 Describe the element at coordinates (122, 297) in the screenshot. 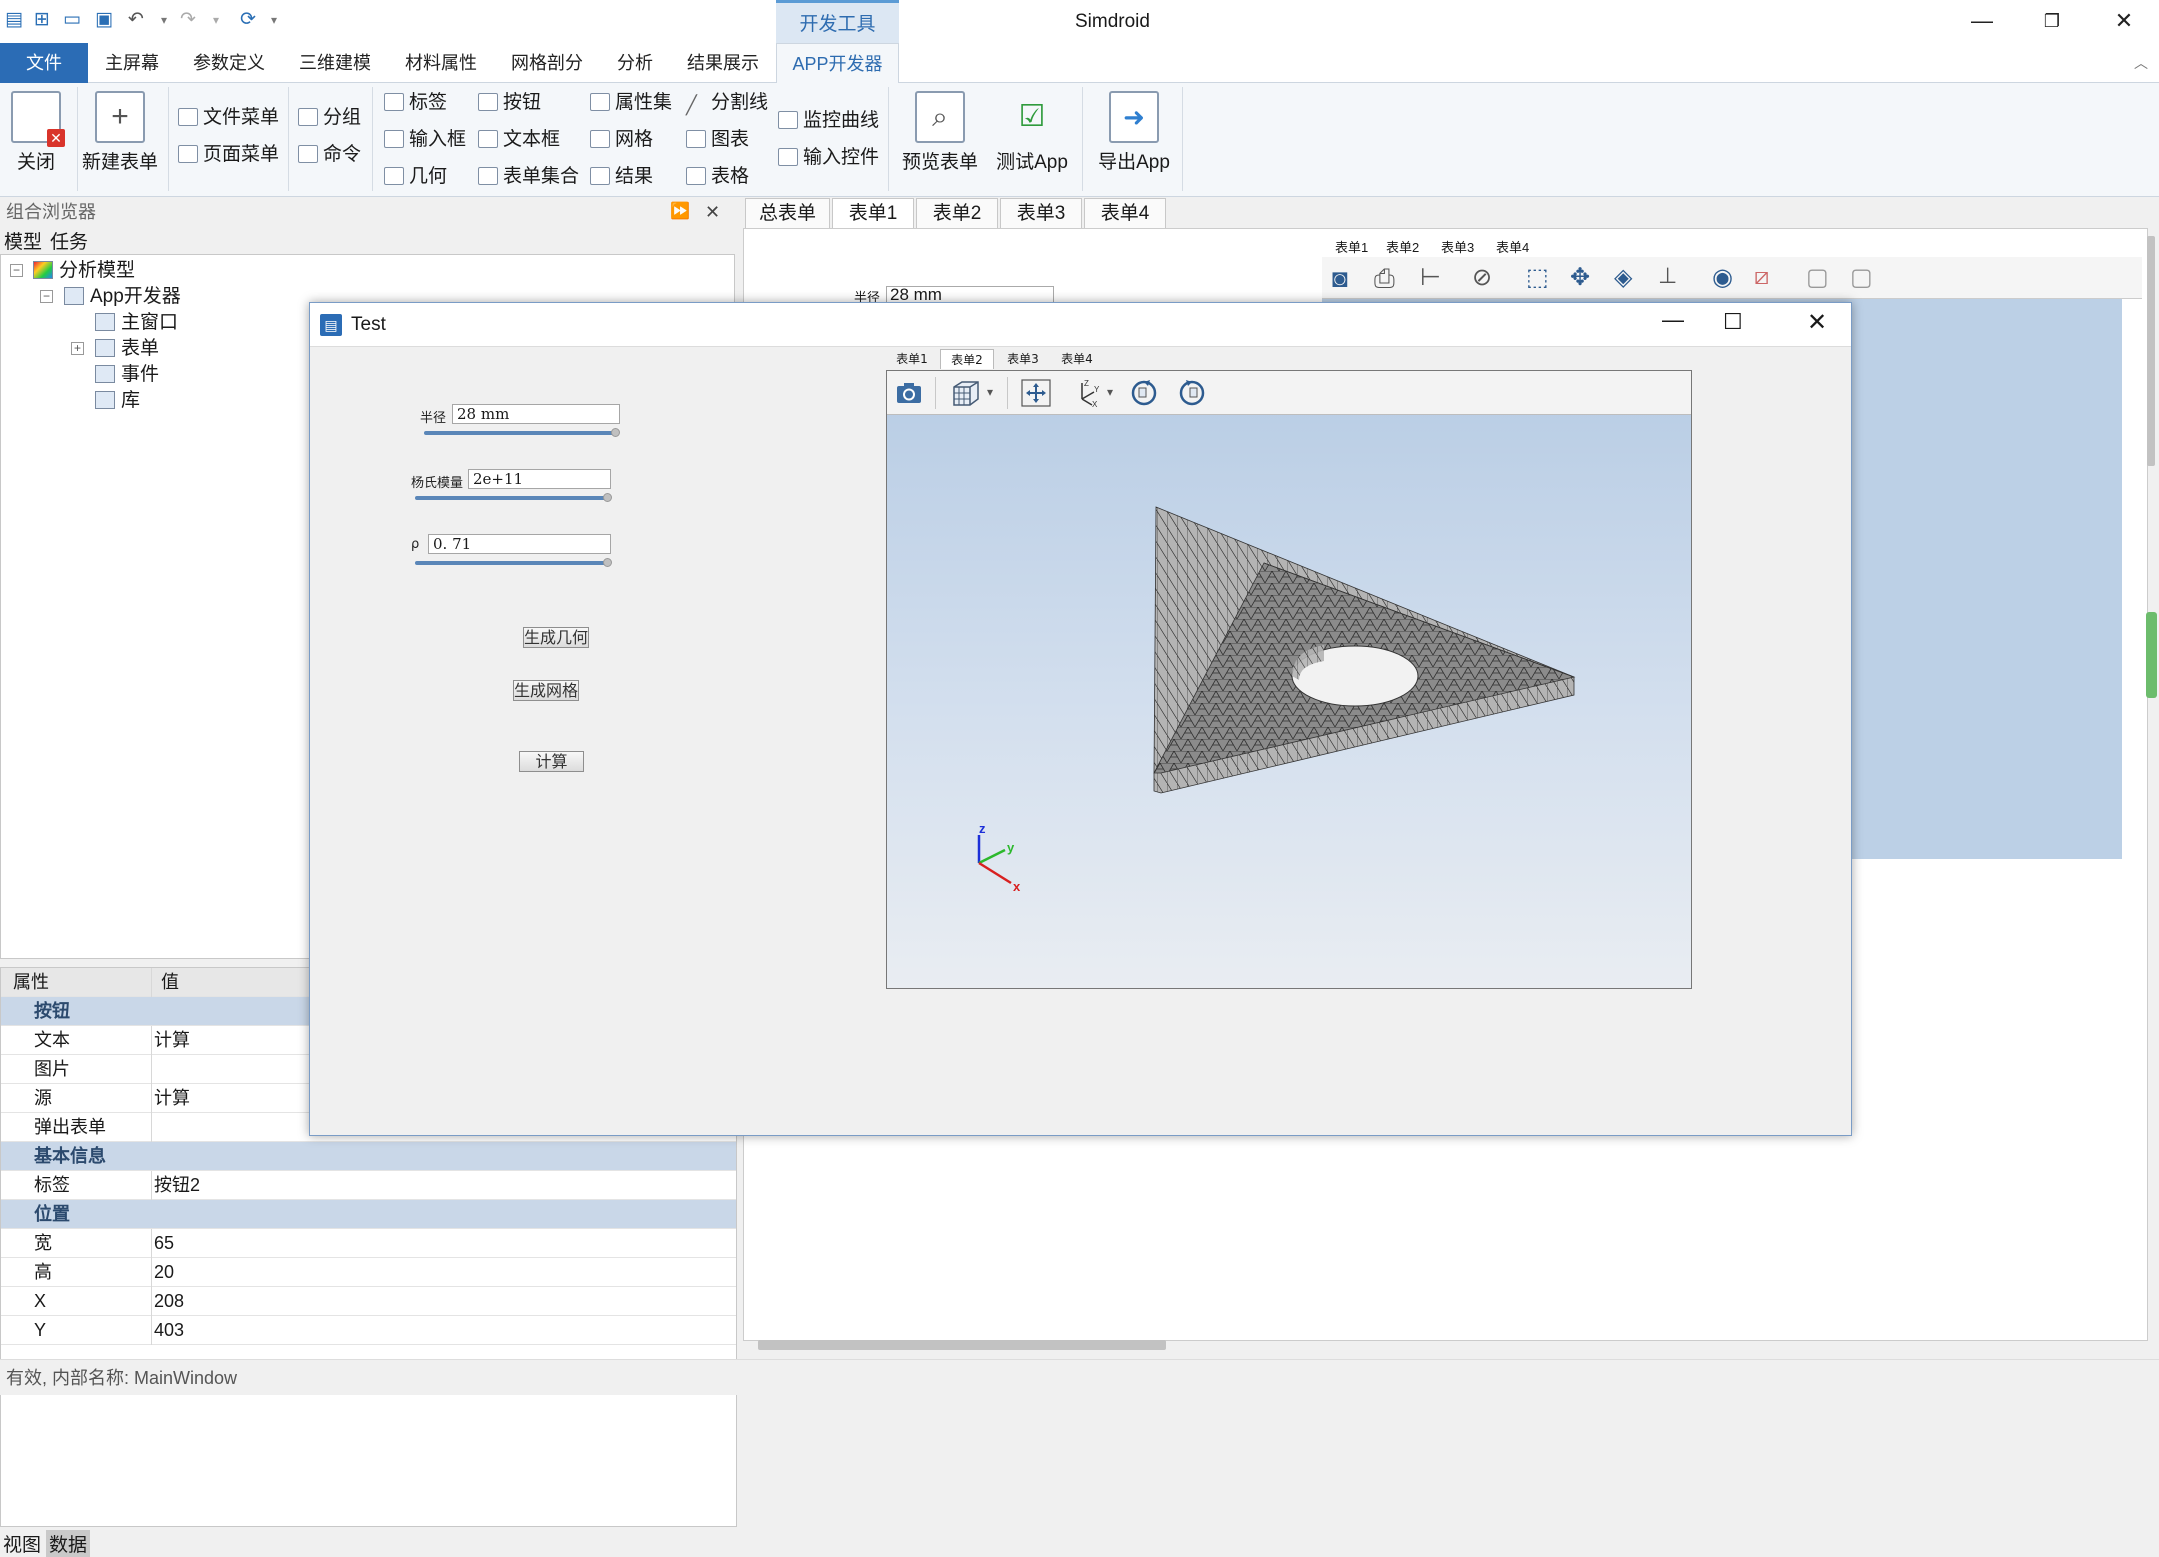

I see `tree-item-app-developer: App开发器` at that location.